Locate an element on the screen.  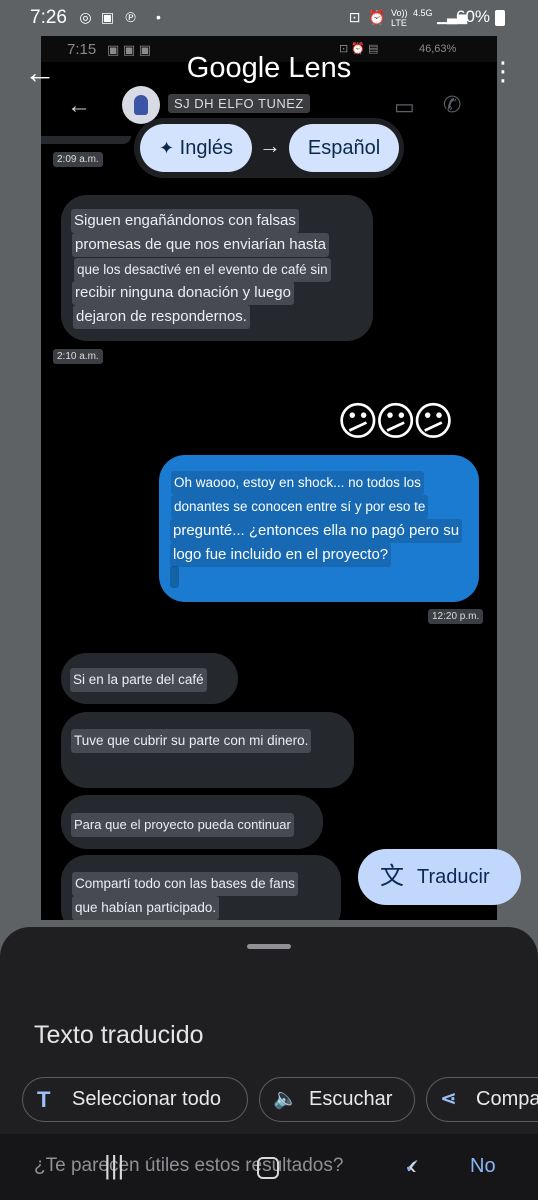
timestamp: 2:10 a.m. is located at coordinates (78, 356).